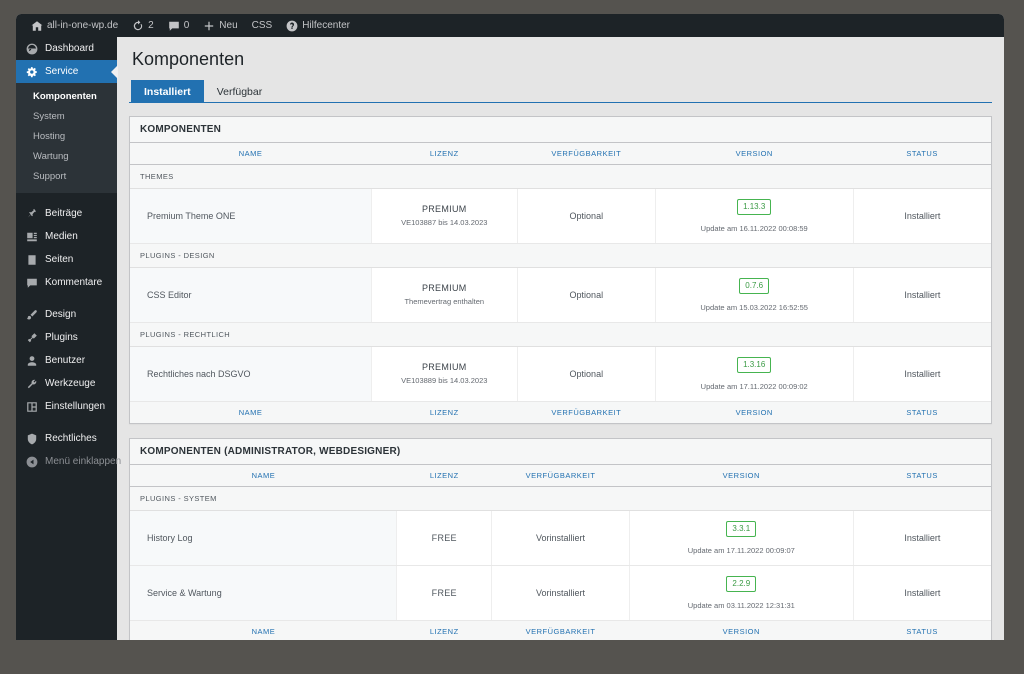 The width and height of the screenshot is (1024, 674). Describe the element at coordinates (220, 25) in the screenshot. I see `admin-bar-new: Neu` at that location.